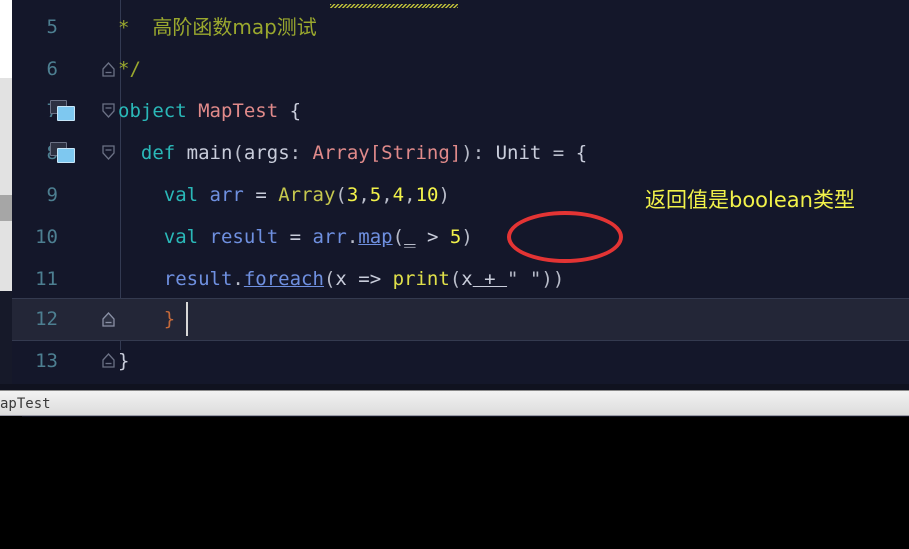  I want to click on editor-line-12: 12 }, so click(460, 319).